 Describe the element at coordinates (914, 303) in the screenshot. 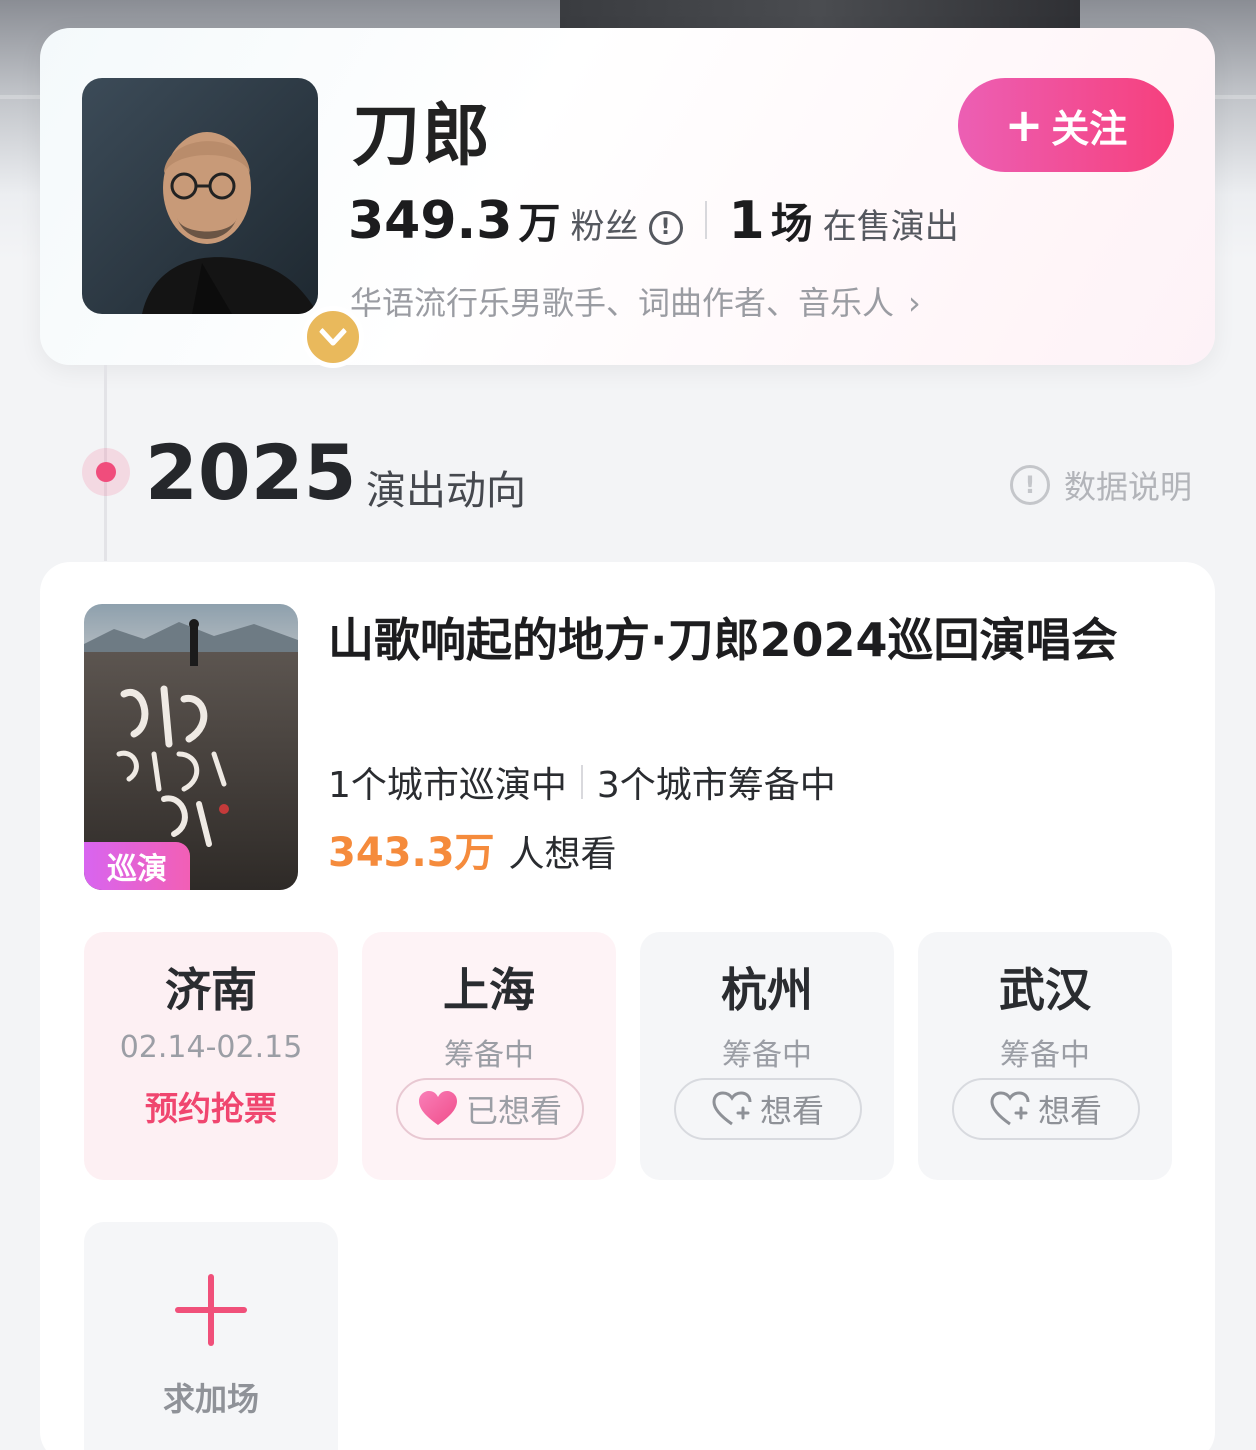

I see `chevron-right-icon: ›` at that location.